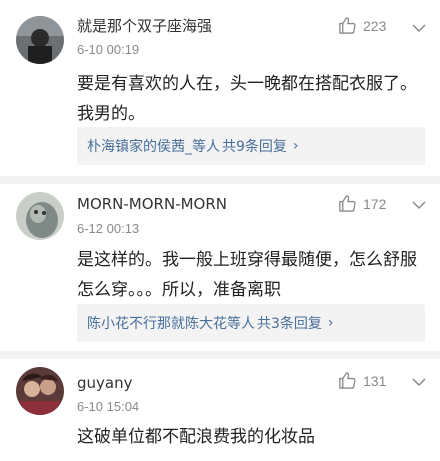  What do you see at coordinates (375, 25) in the screenshot?
I see `like-count: 223` at bounding box center [375, 25].